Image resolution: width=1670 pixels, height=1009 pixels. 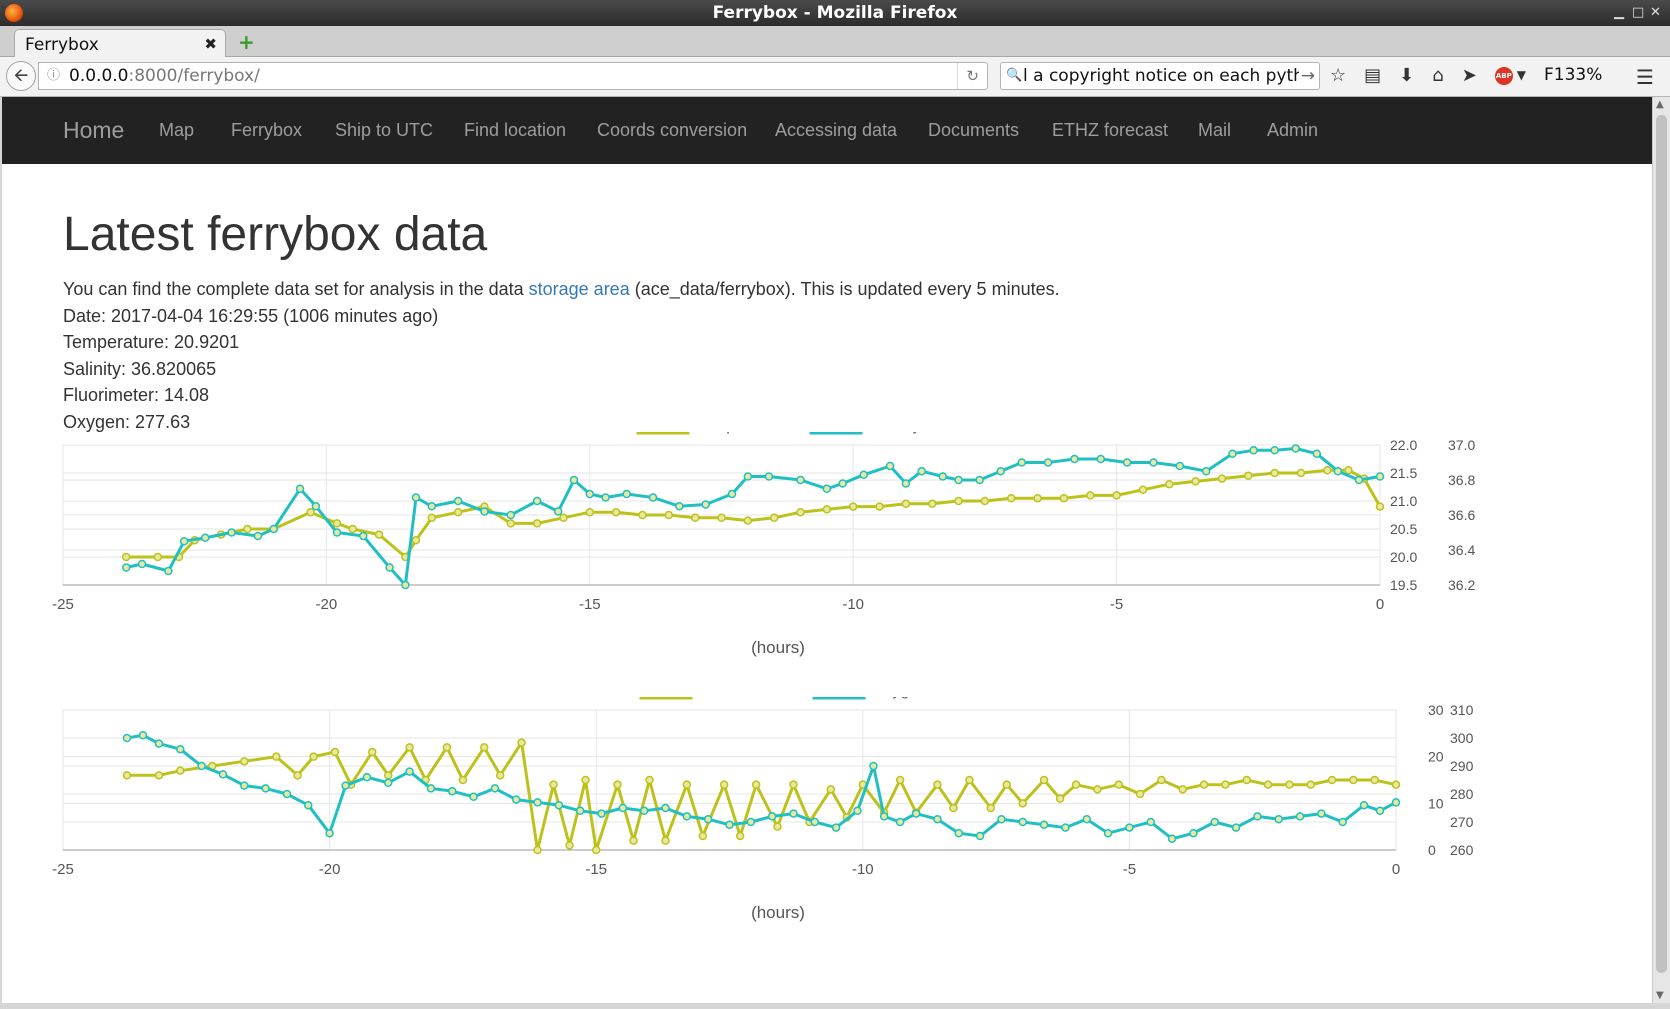 What do you see at coordinates (968, 76) in the screenshot?
I see `reload-icon: ↻` at bounding box center [968, 76].